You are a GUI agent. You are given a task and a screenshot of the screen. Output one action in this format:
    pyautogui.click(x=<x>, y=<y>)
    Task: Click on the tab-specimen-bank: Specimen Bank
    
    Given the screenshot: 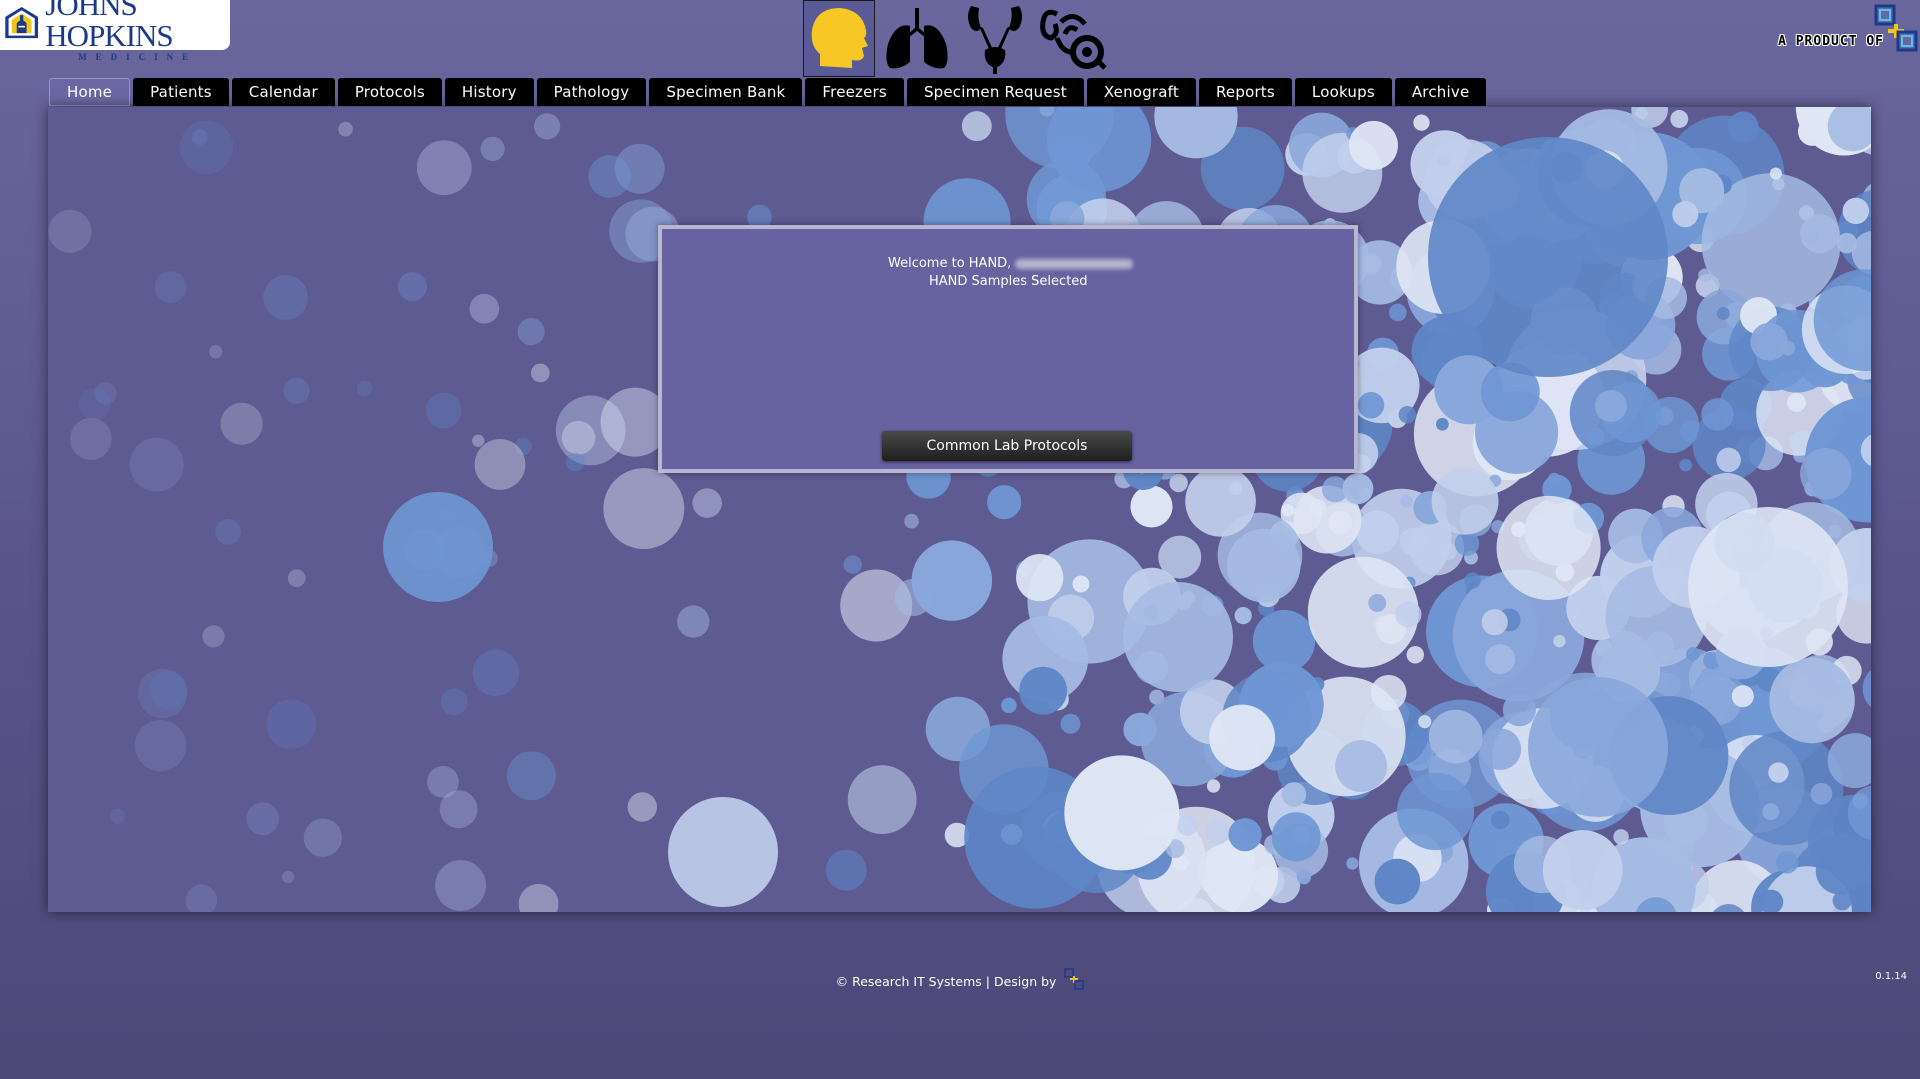 What is the action you would take?
    pyautogui.click(x=726, y=92)
    